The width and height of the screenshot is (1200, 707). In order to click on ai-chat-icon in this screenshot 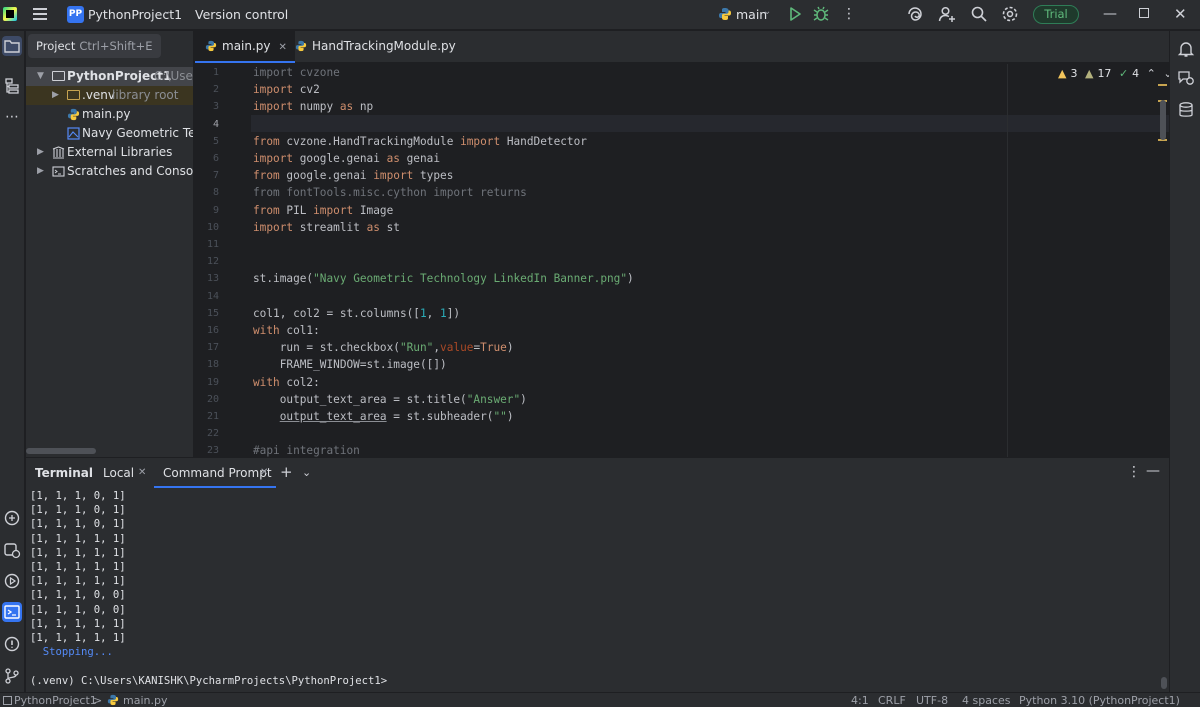, I will do `click(1186, 78)`.